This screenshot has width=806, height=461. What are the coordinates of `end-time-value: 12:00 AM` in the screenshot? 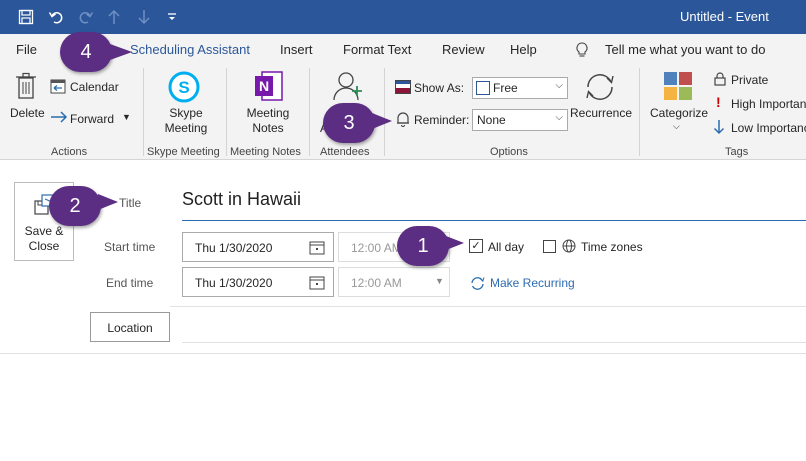 It's located at (376, 283).